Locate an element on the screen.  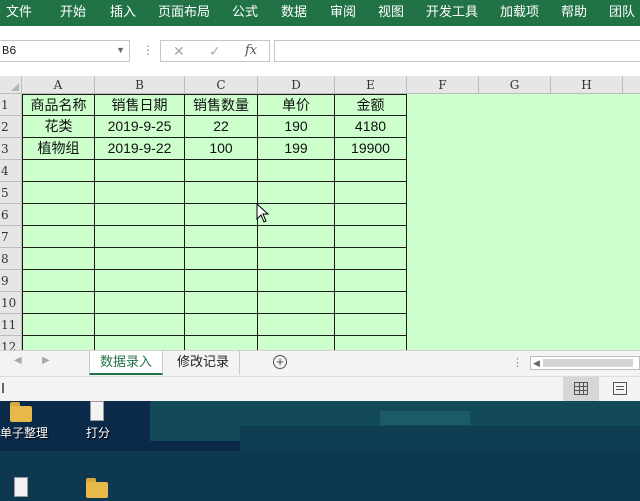
cell-d2: 190 is located at coordinates (296, 127).